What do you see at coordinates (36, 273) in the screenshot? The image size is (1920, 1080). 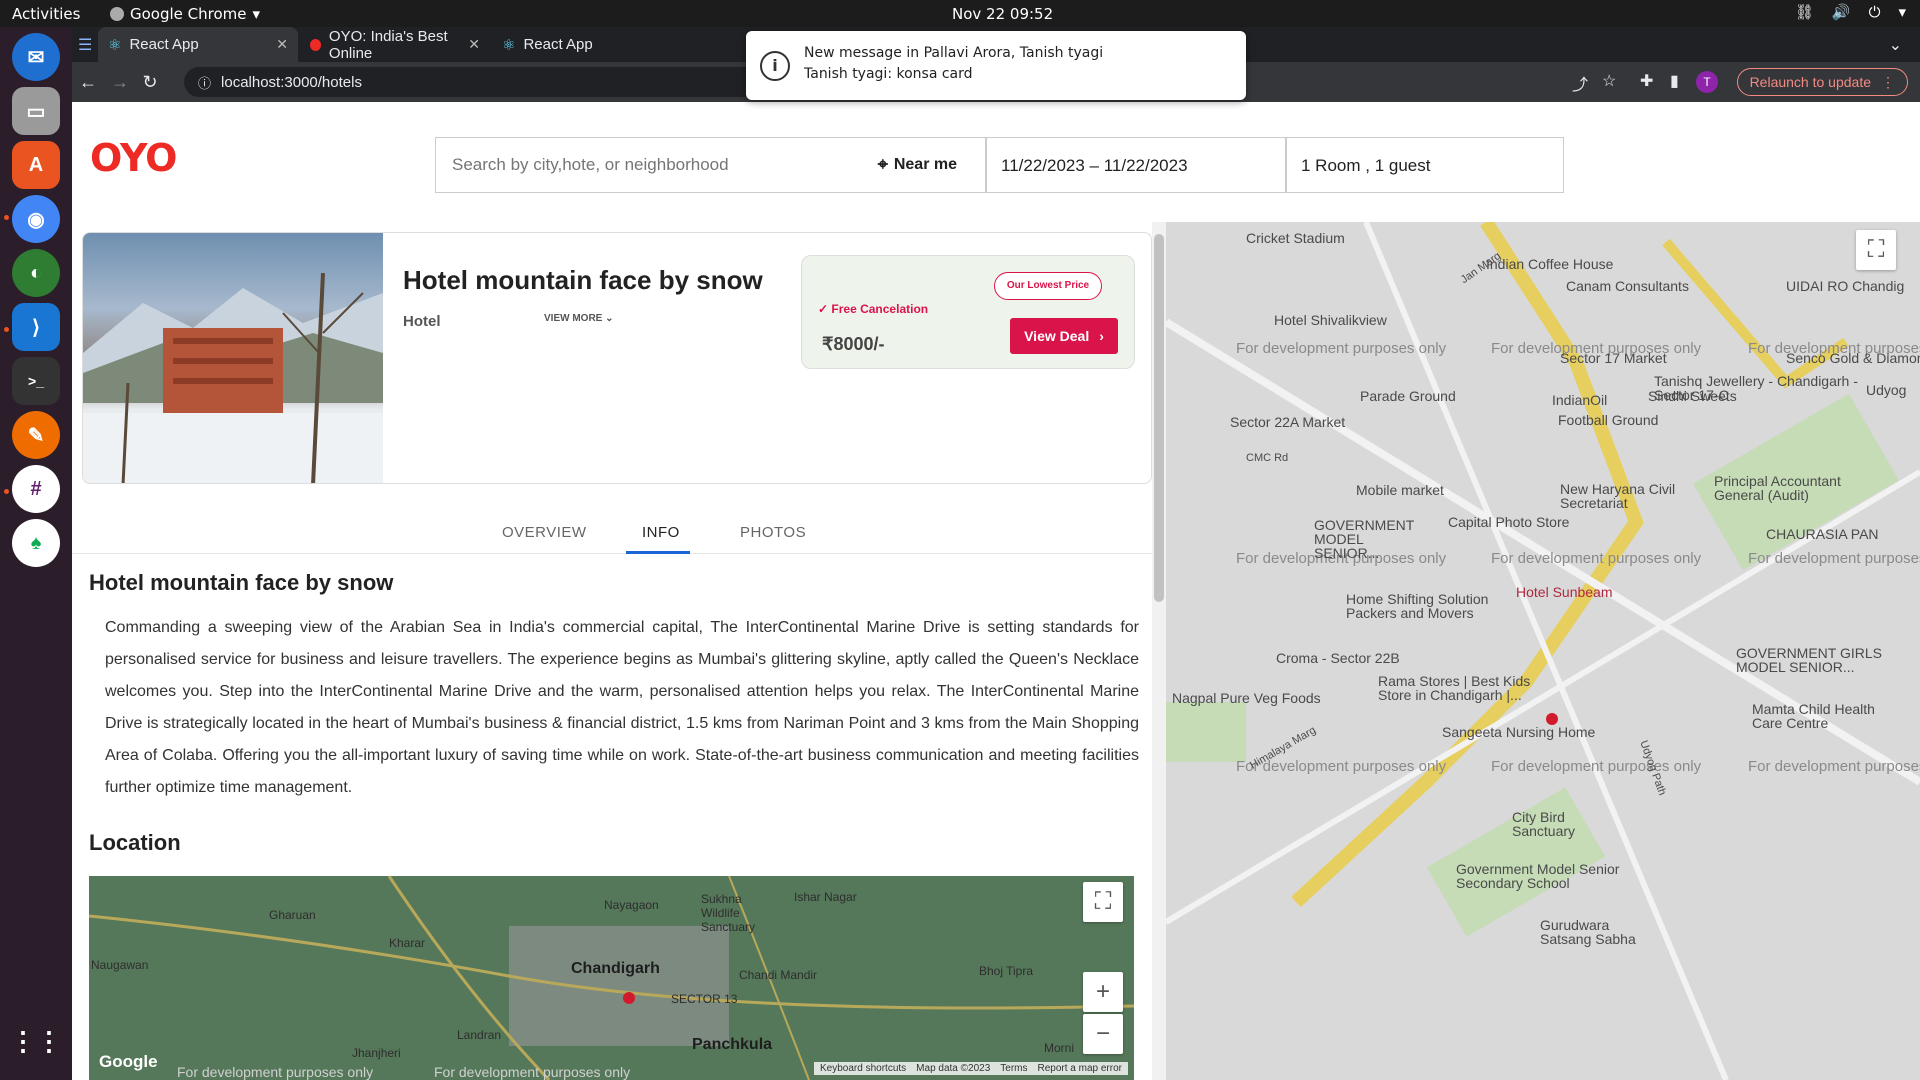 I see `app-icon: ◐` at bounding box center [36, 273].